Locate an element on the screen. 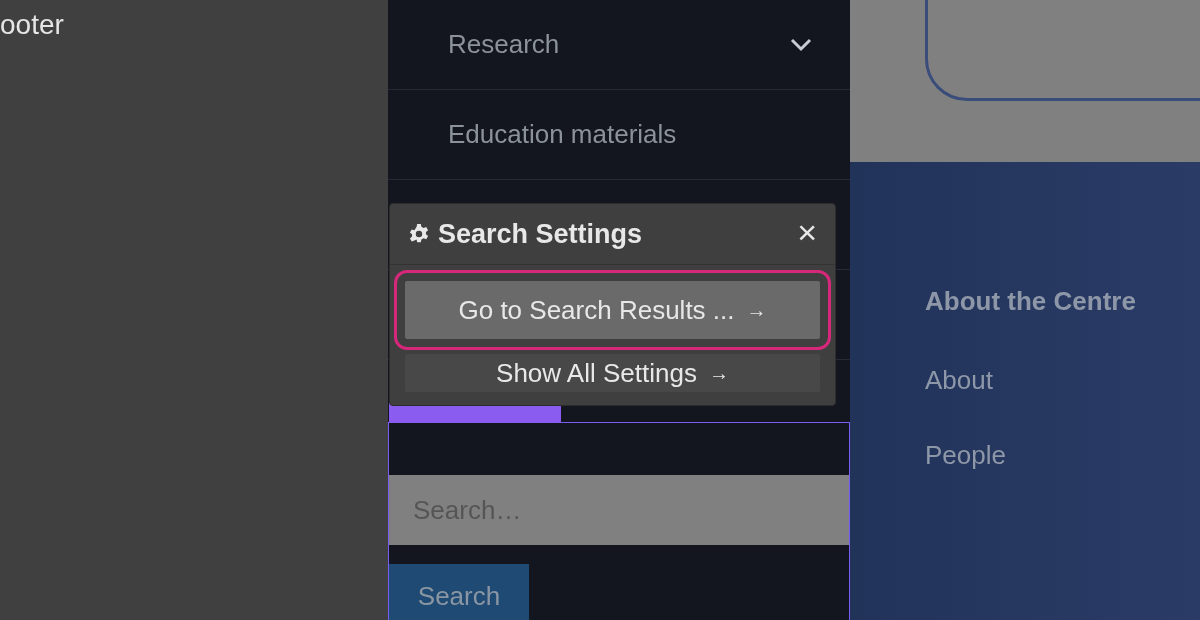  close-button: × is located at coordinates (807, 234).